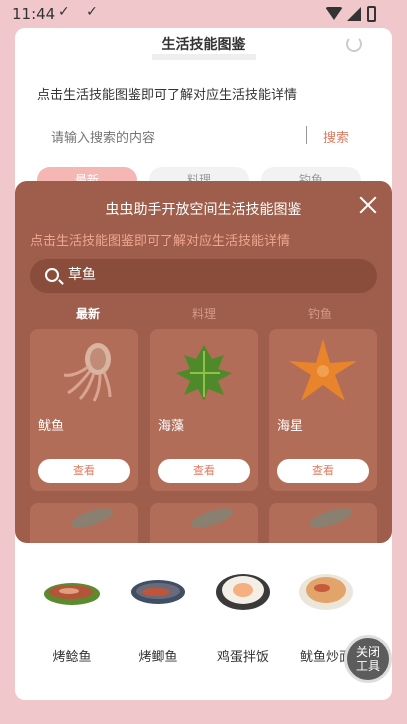  I want to click on notification-check-icons: ✓ ✓, so click(81, 12).